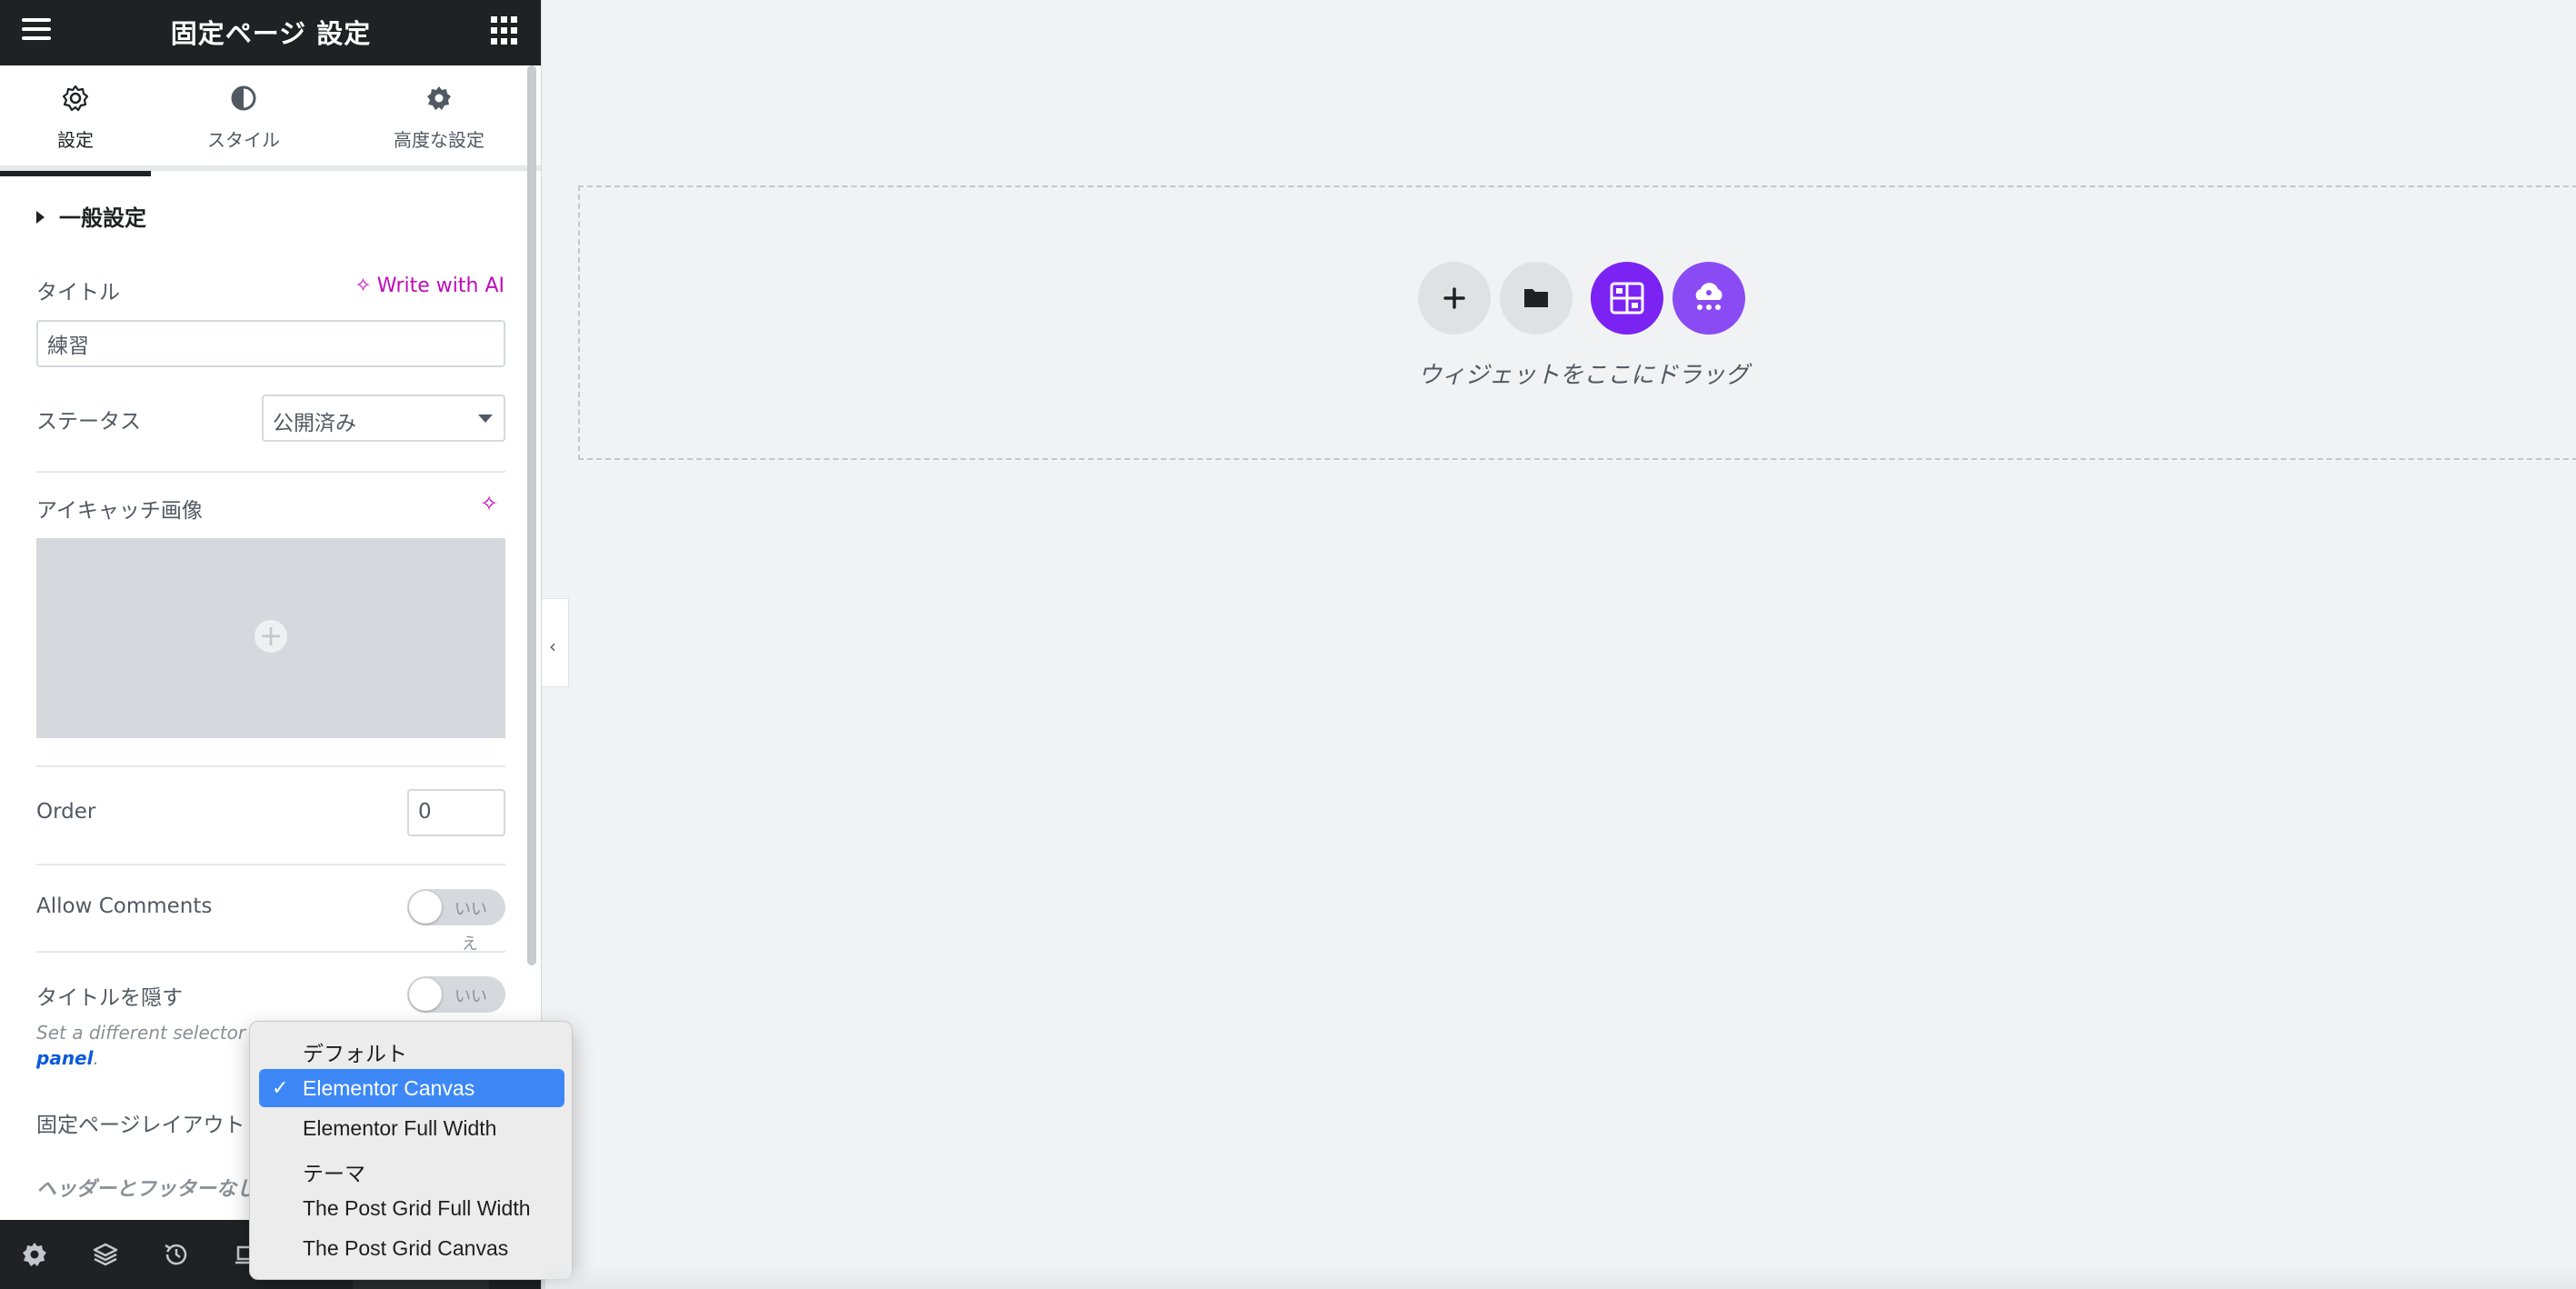  What do you see at coordinates (105, 1254) in the screenshot?
I see `layers-icon` at bounding box center [105, 1254].